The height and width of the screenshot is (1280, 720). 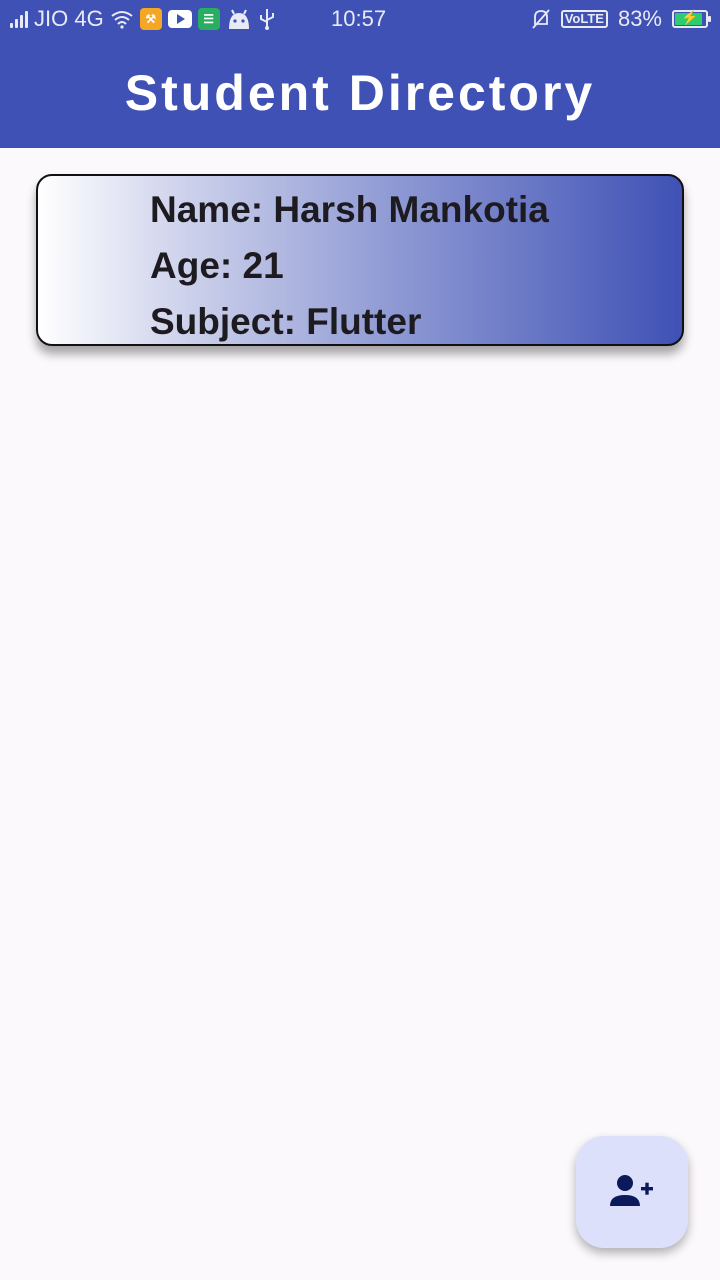 I want to click on status-time: 10:57, so click(x=359, y=18).